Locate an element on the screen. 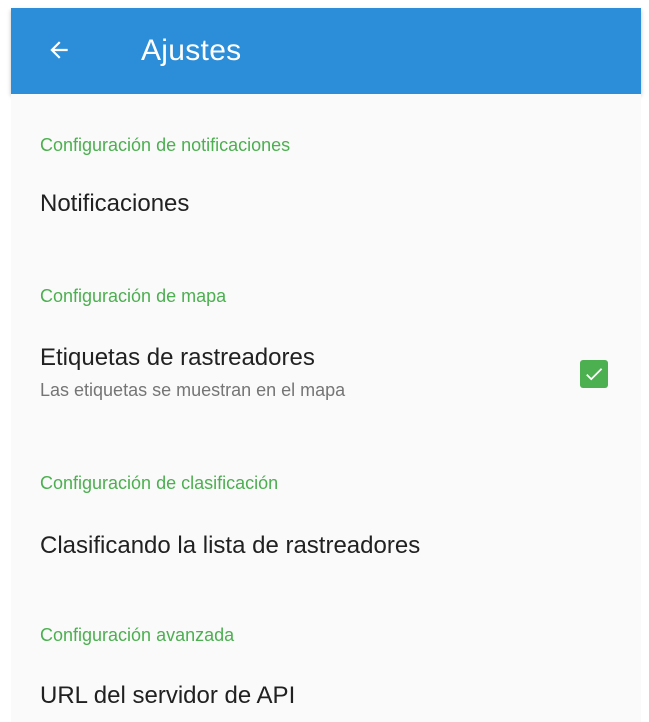 The height and width of the screenshot is (722, 649). pref-notifications: Notificaciones is located at coordinates (326, 207).